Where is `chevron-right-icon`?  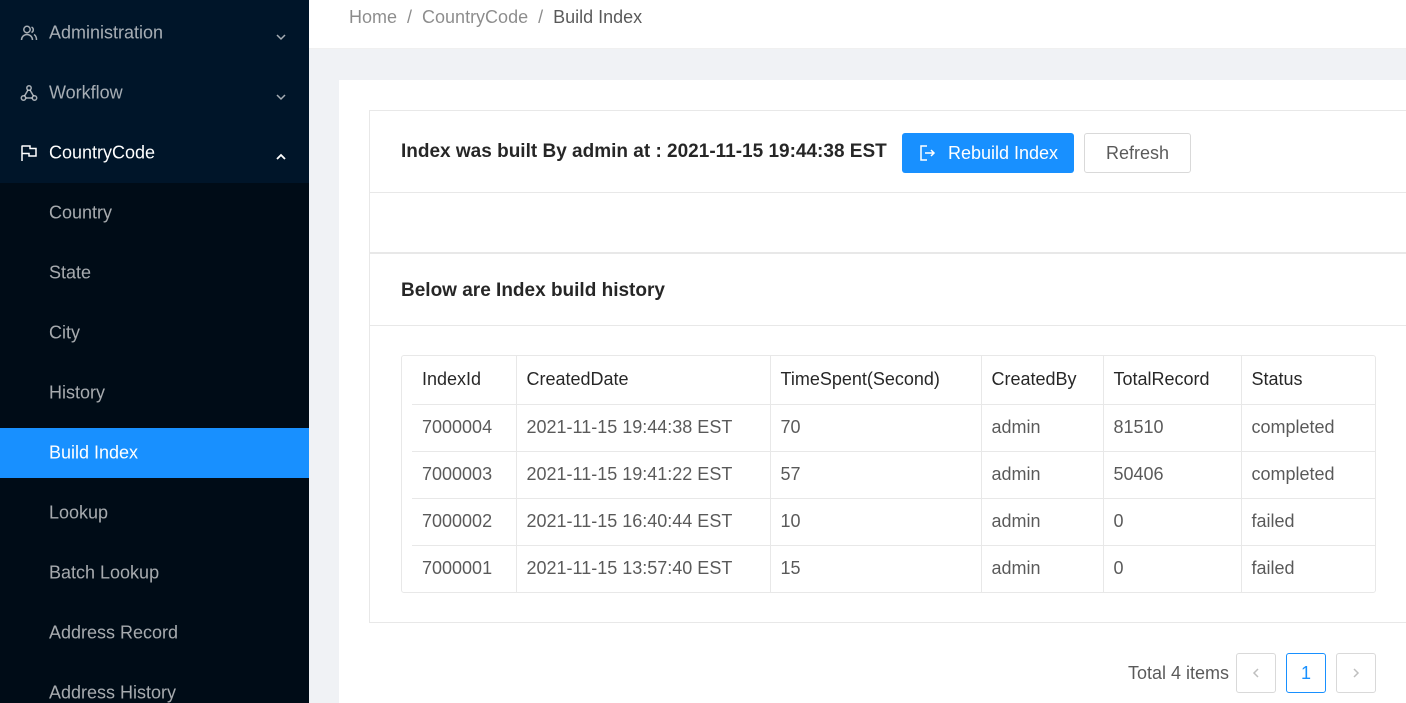
chevron-right-icon is located at coordinates (1356, 673).